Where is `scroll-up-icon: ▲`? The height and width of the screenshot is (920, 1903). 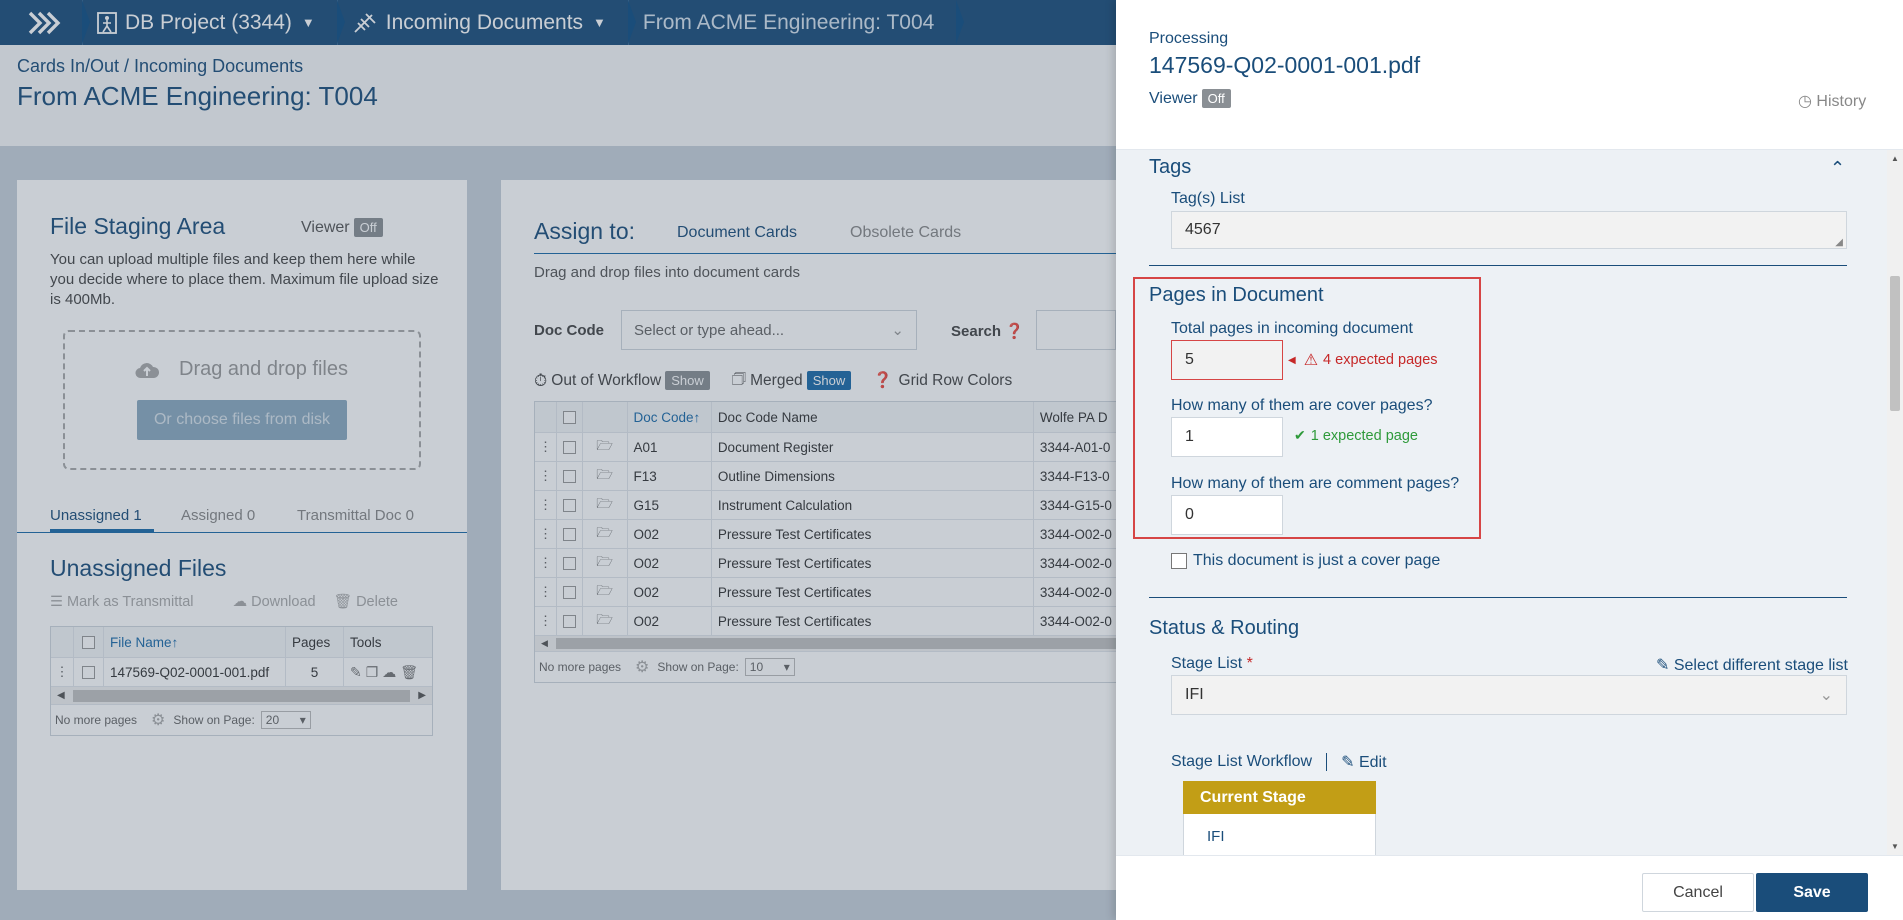 scroll-up-icon: ▲ is located at coordinates (1895, 158).